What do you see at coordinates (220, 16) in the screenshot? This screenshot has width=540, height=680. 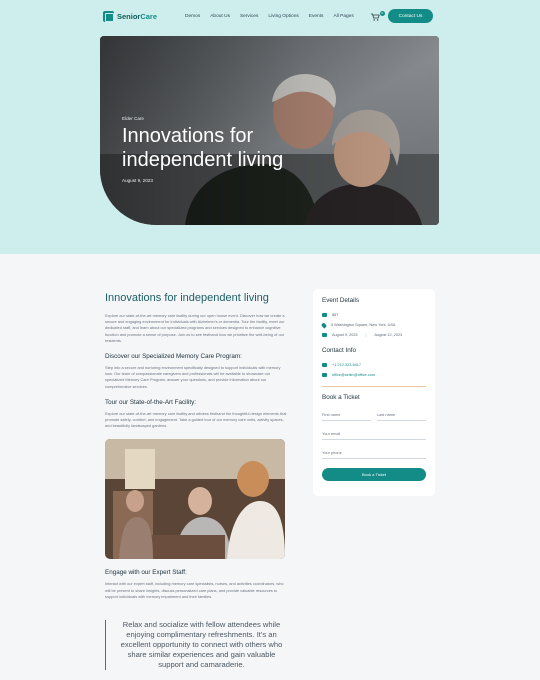 I see `menu-item-about: About Us` at bounding box center [220, 16].